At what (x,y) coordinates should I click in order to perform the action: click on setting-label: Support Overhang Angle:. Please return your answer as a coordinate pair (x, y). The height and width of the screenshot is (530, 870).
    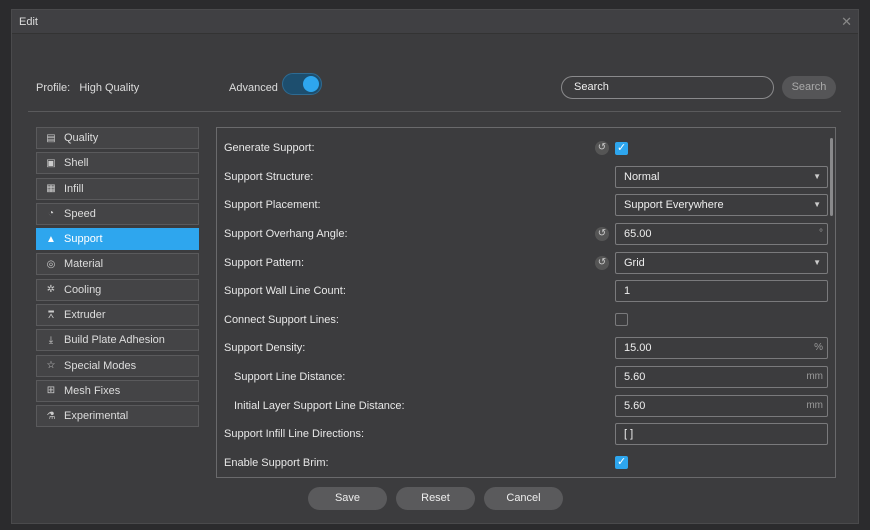
    Looking at the image, I should click on (286, 234).